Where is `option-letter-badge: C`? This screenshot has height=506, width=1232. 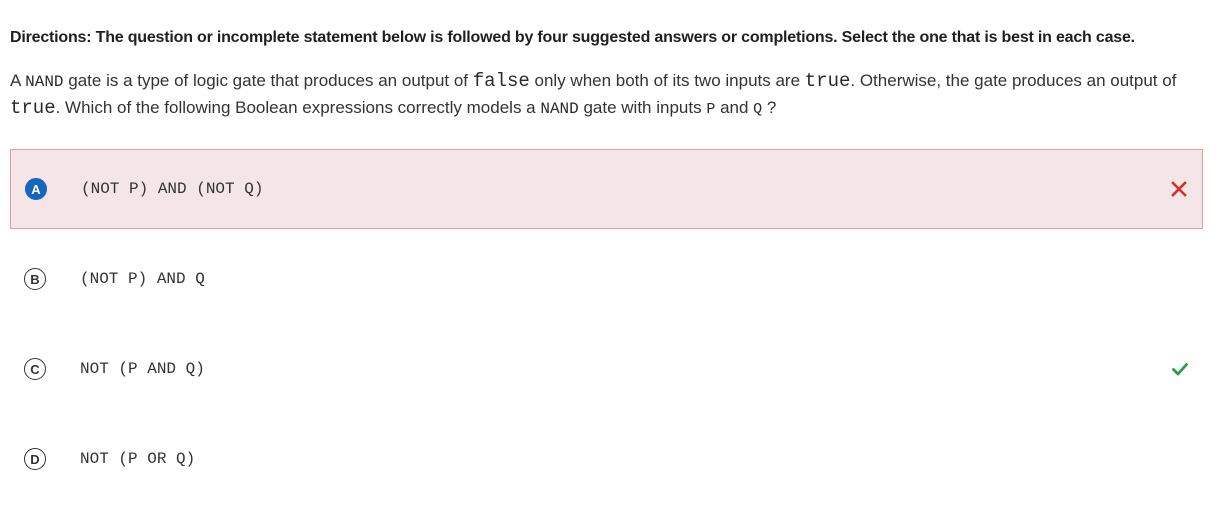 option-letter-badge: C is located at coordinates (35, 369).